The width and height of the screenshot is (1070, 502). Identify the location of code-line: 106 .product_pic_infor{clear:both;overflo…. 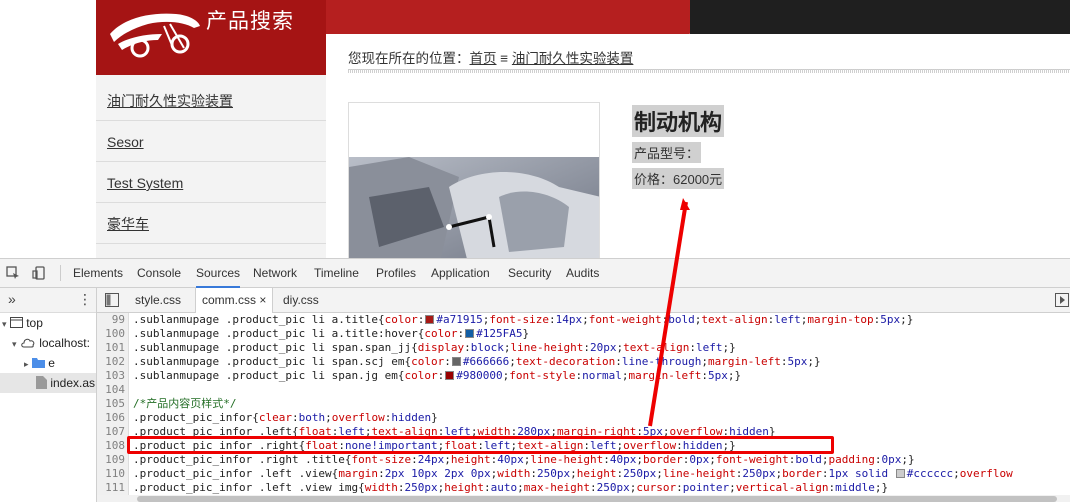
(267, 418).